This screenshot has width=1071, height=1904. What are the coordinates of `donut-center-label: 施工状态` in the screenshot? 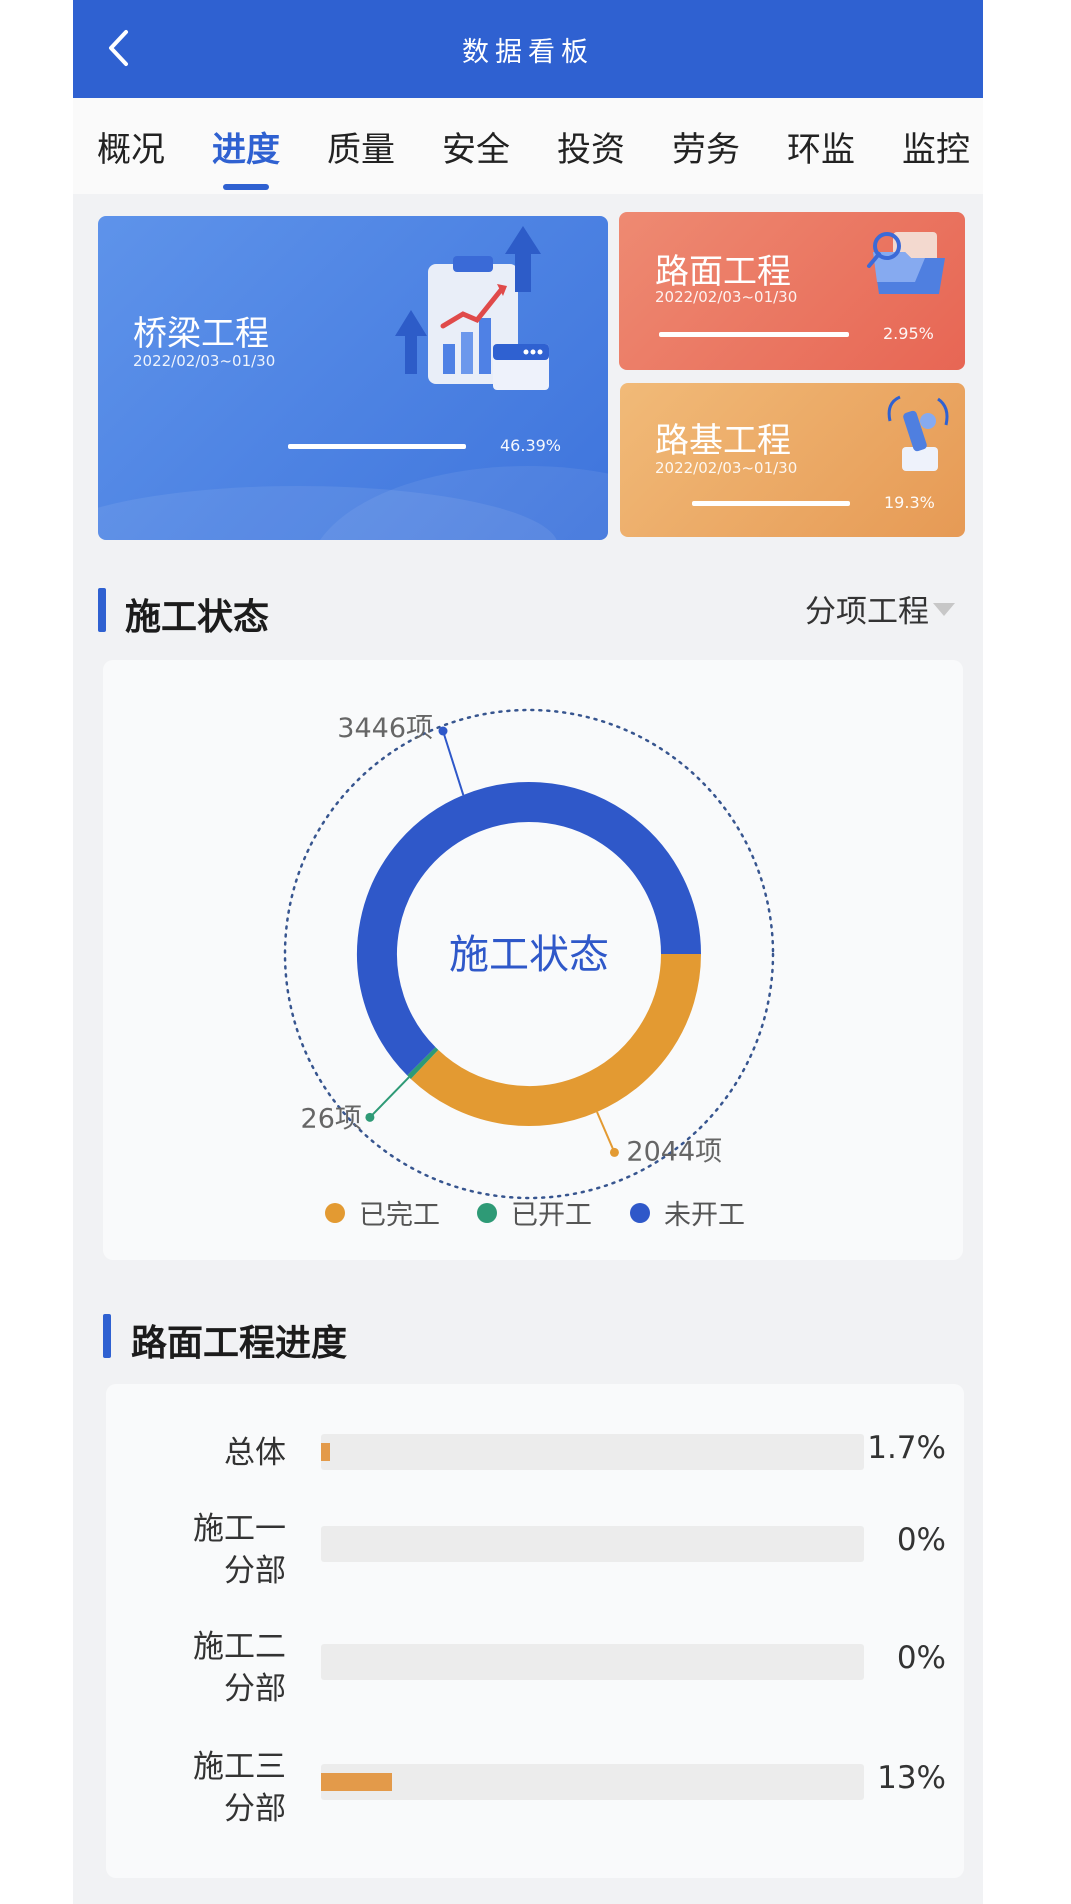 It's located at (529, 955).